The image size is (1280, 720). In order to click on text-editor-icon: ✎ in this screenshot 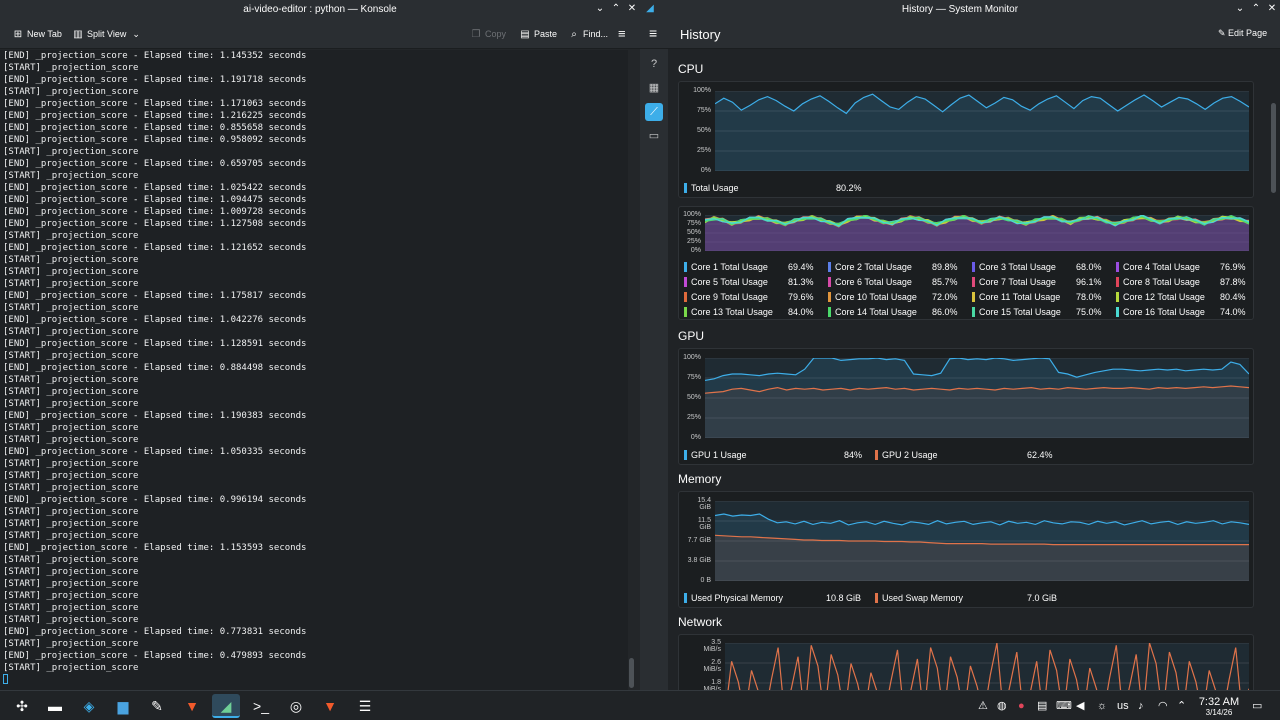, I will do `click(157, 706)`.